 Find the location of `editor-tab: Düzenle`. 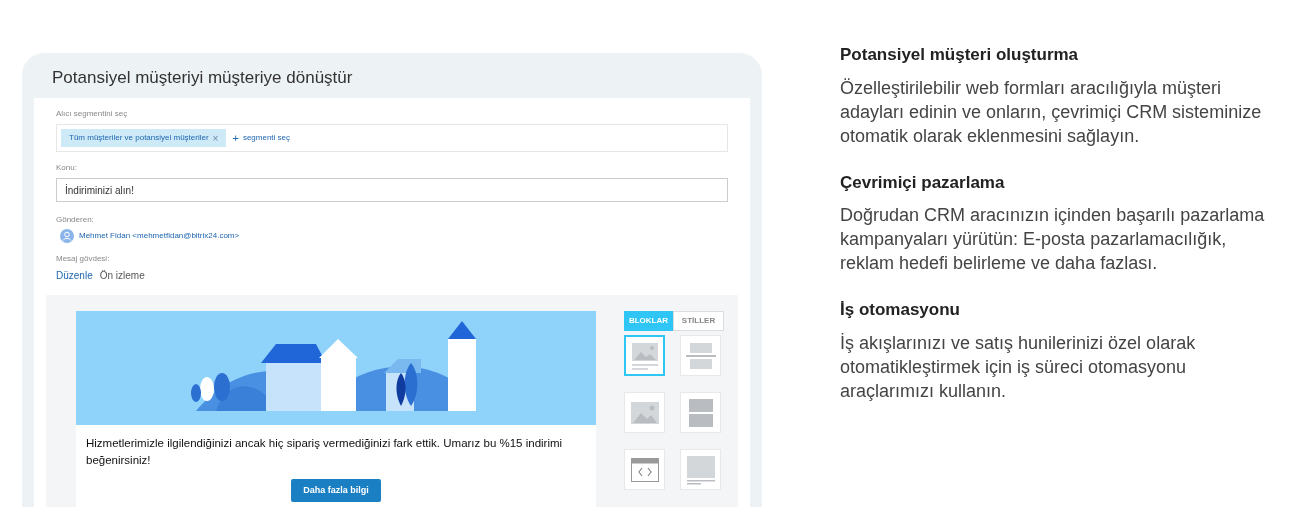

editor-tab: Düzenle is located at coordinates (74, 275).